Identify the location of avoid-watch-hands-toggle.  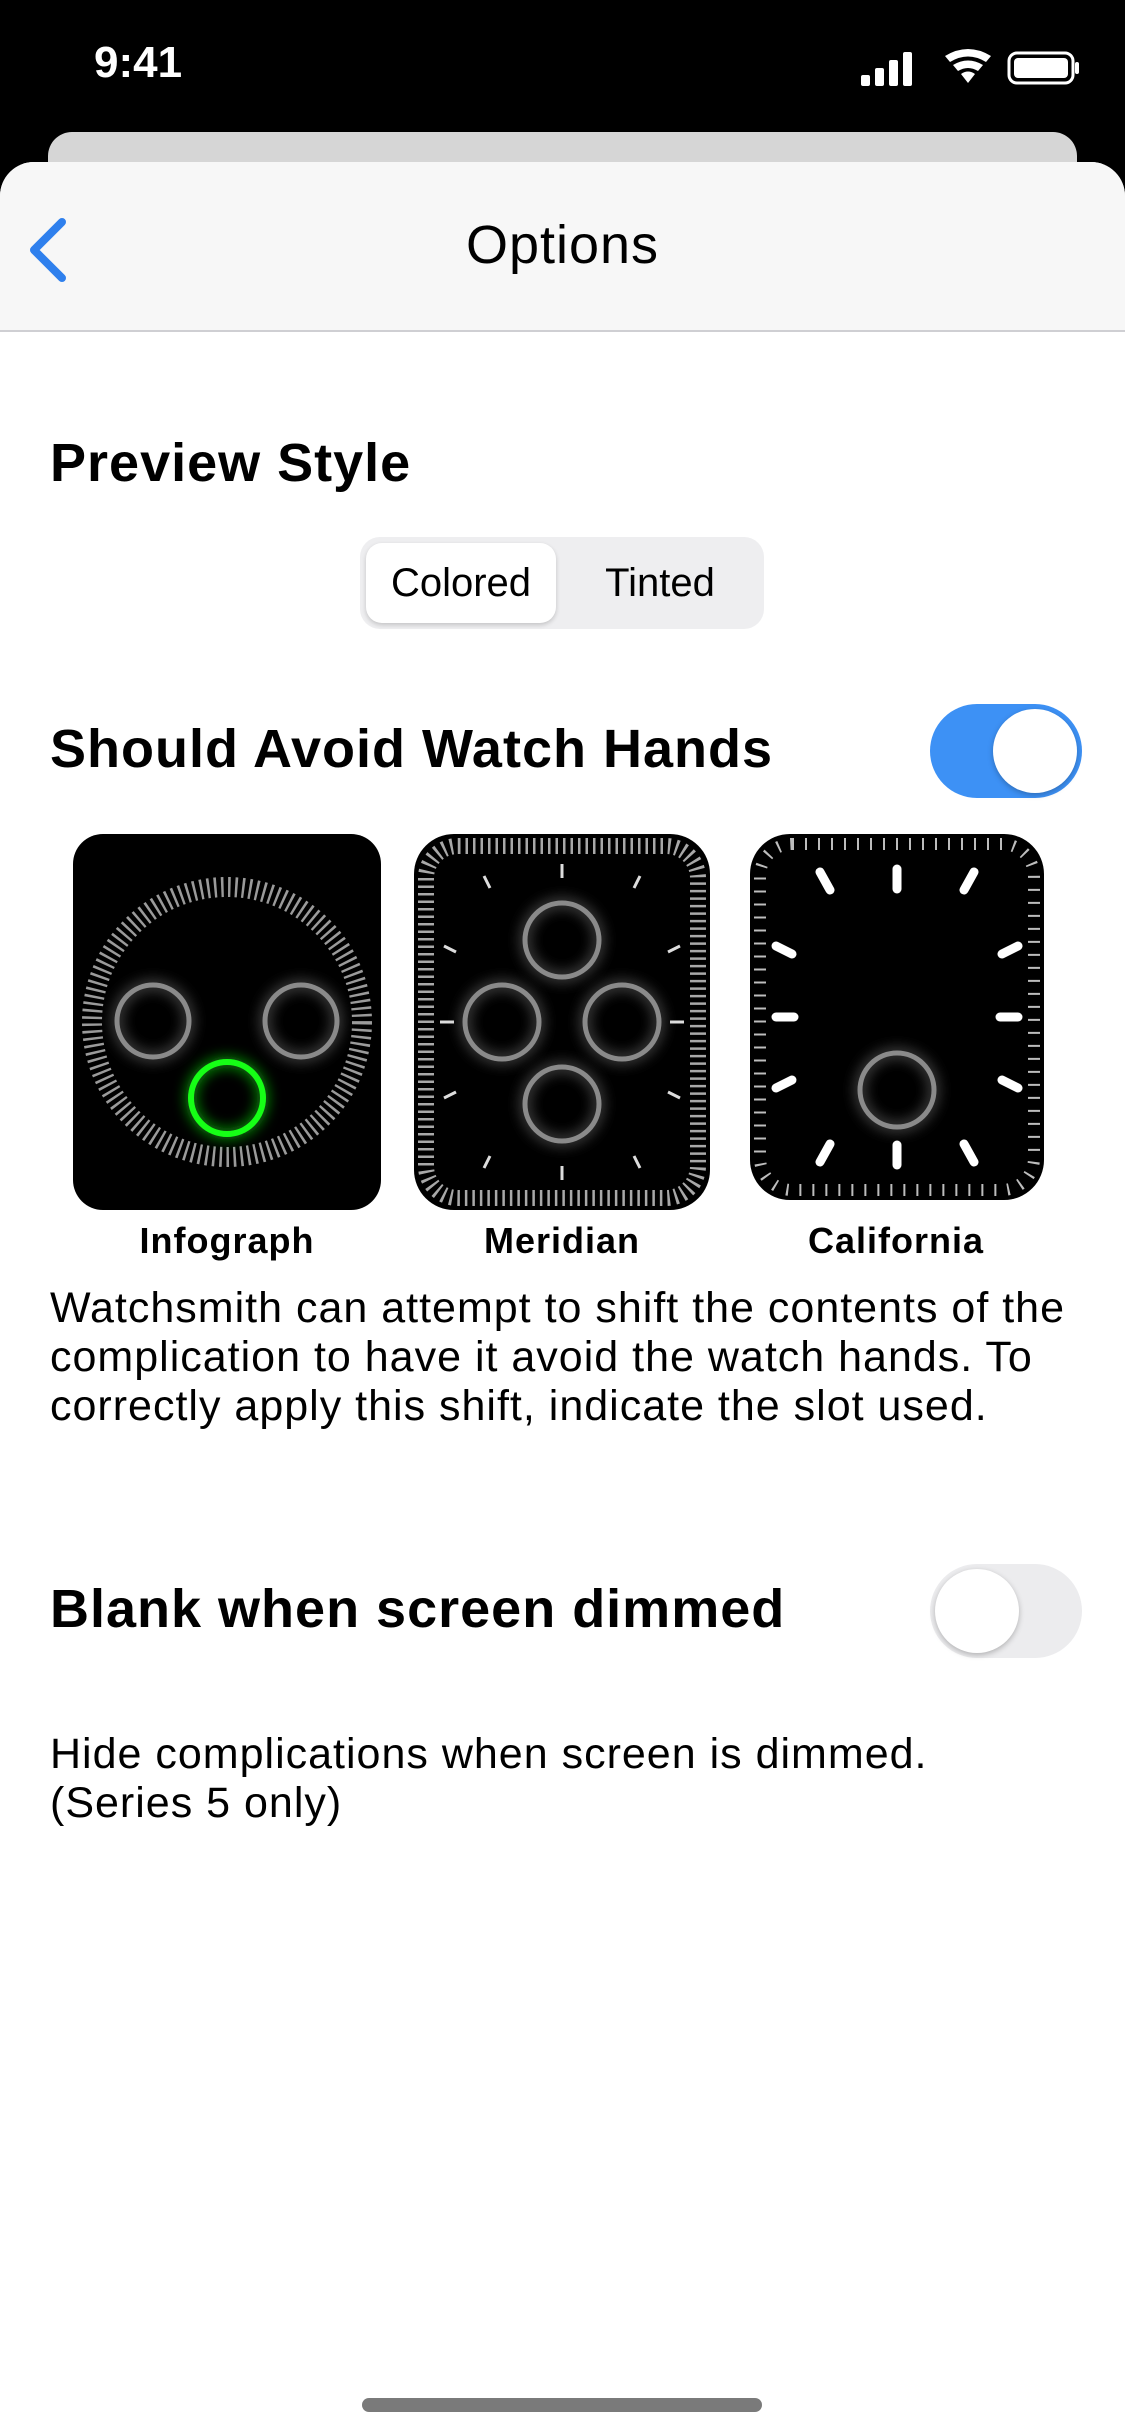
(1006, 751).